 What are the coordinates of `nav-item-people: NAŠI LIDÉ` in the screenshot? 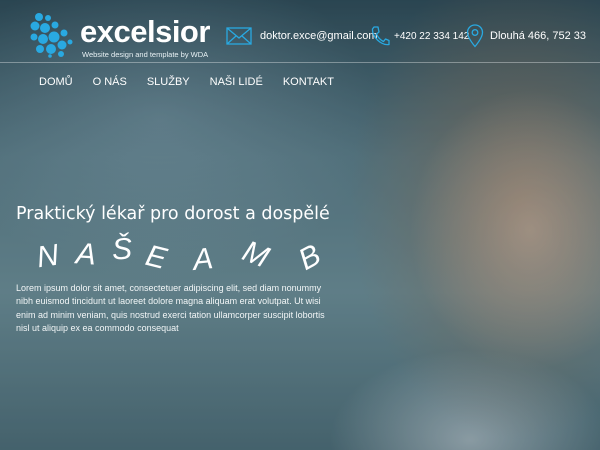 It's located at (236, 82).